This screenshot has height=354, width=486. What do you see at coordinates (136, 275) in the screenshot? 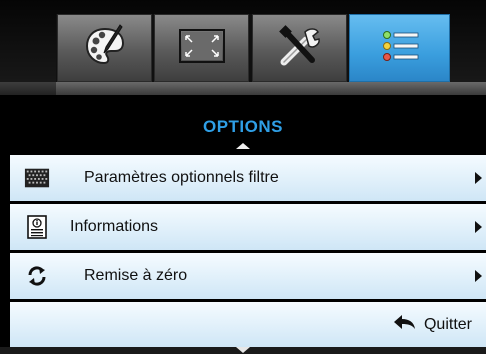
I see `menu-item-label: Remise à zéro` at bounding box center [136, 275].